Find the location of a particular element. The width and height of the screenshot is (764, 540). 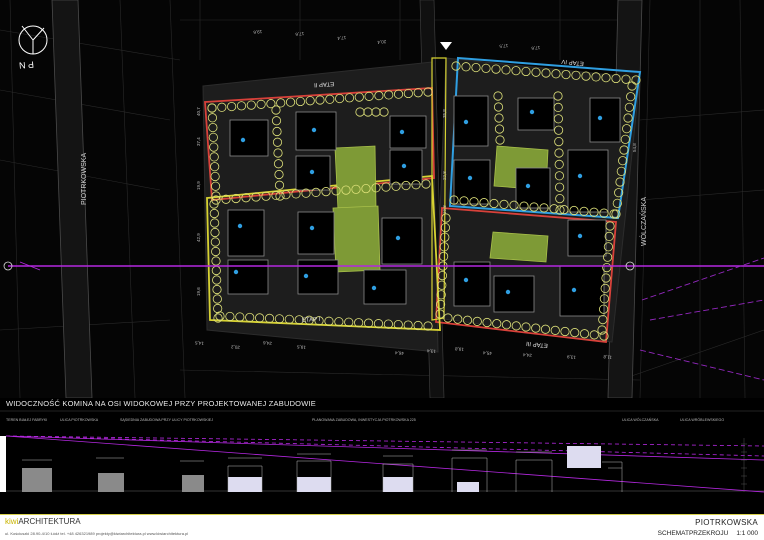

dimension-label: 20,4 is located at coordinates (382, 42).